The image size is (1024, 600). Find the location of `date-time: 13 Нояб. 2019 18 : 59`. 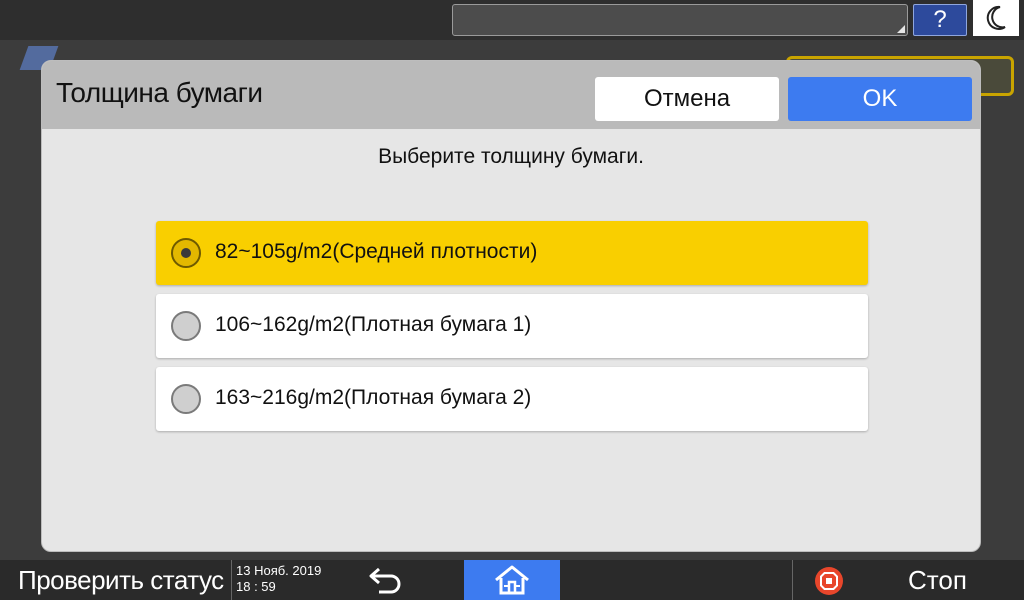

date-time: 13 Нояб. 2019 18 : 59 is located at coordinates (278, 579).